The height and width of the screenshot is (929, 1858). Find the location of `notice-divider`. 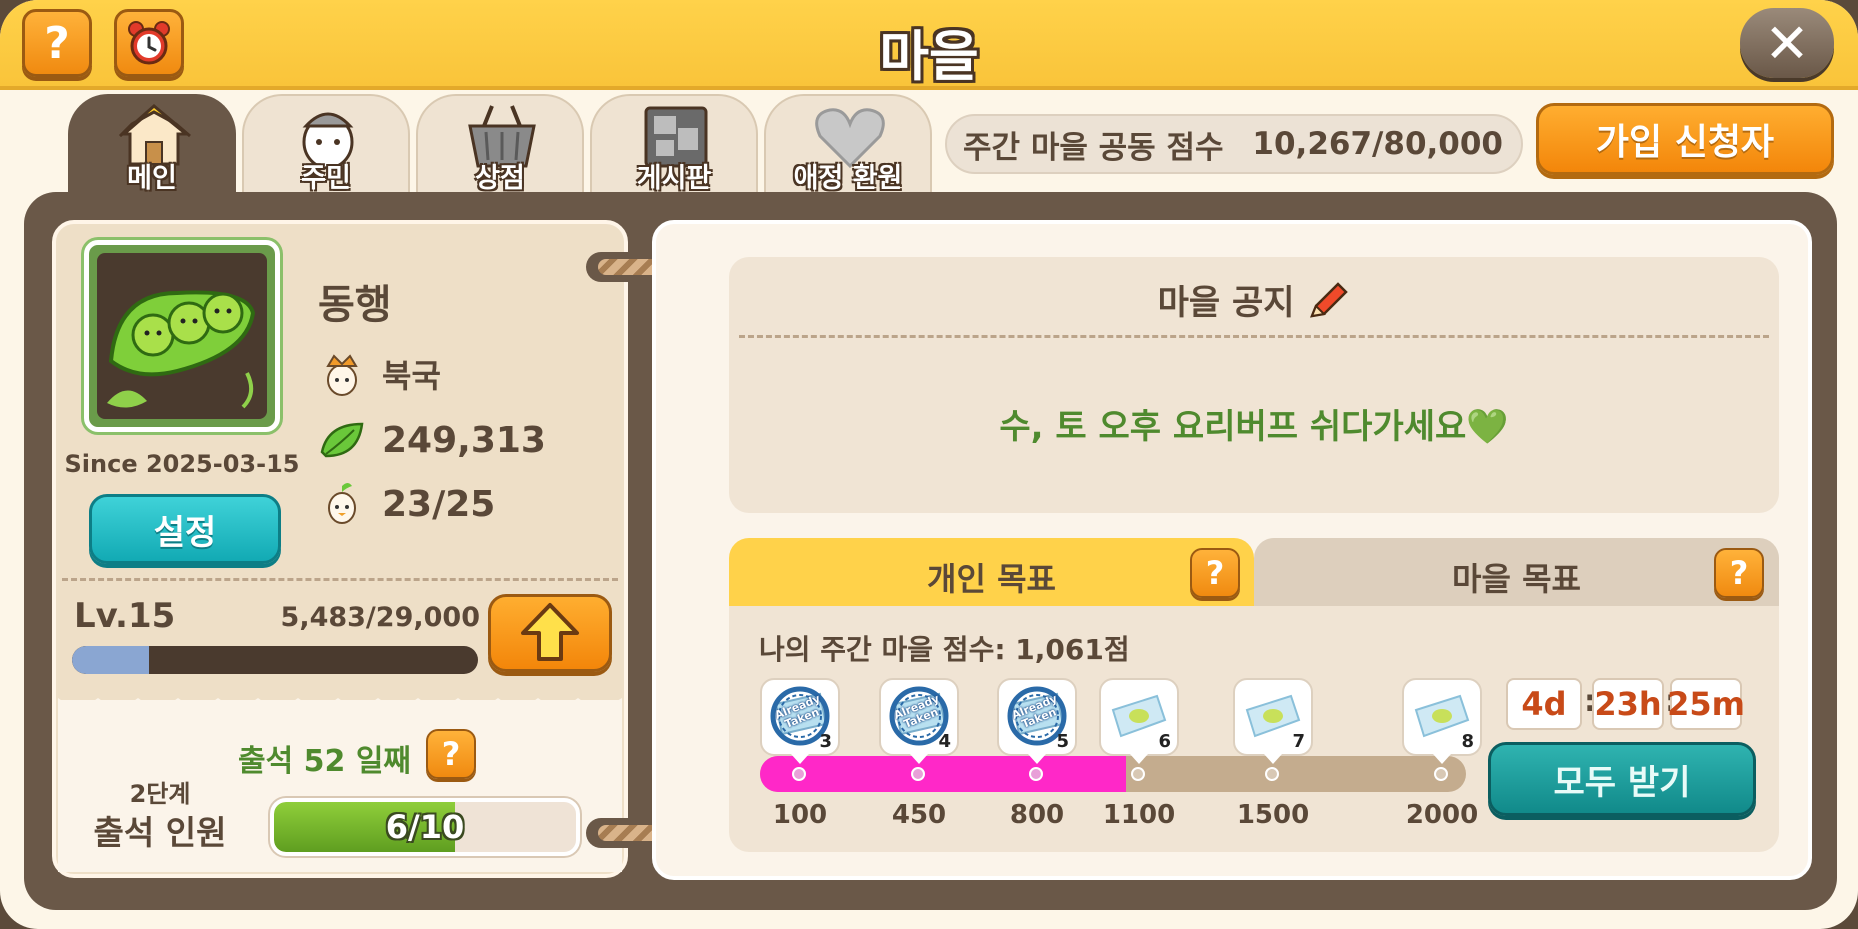

notice-divider is located at coordinates (1254, 336).